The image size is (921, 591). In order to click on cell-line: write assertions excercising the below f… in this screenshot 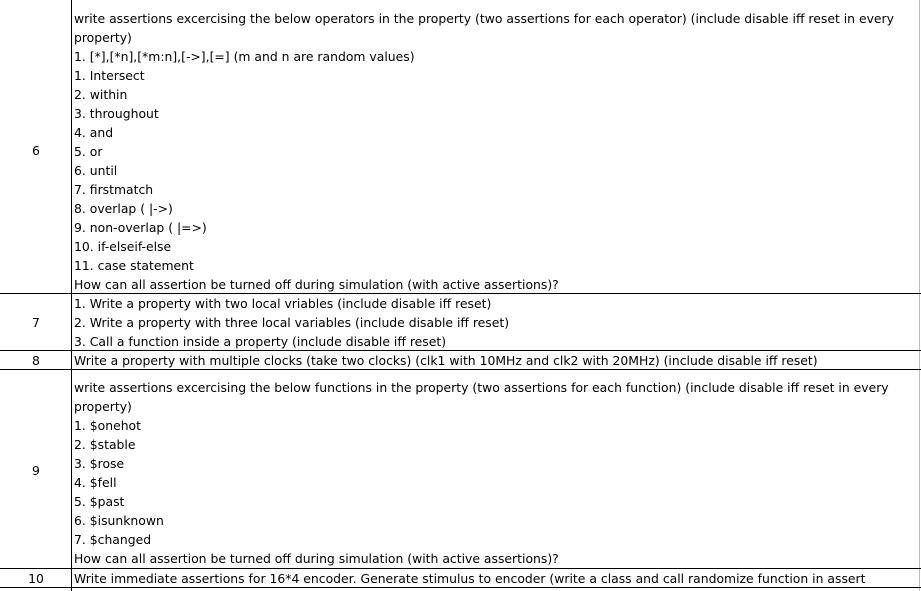, I will do `click(481, 387)`.